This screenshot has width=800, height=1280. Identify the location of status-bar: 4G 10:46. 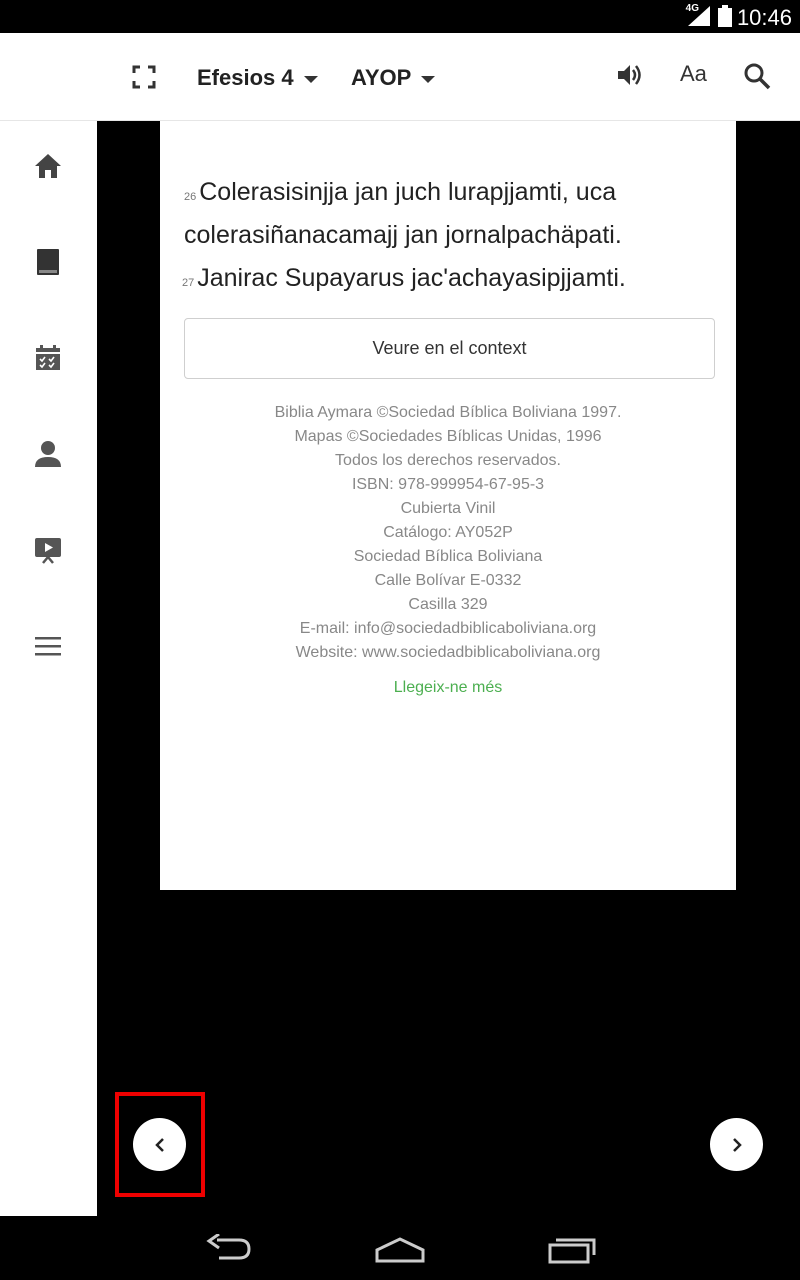
(400, 16).